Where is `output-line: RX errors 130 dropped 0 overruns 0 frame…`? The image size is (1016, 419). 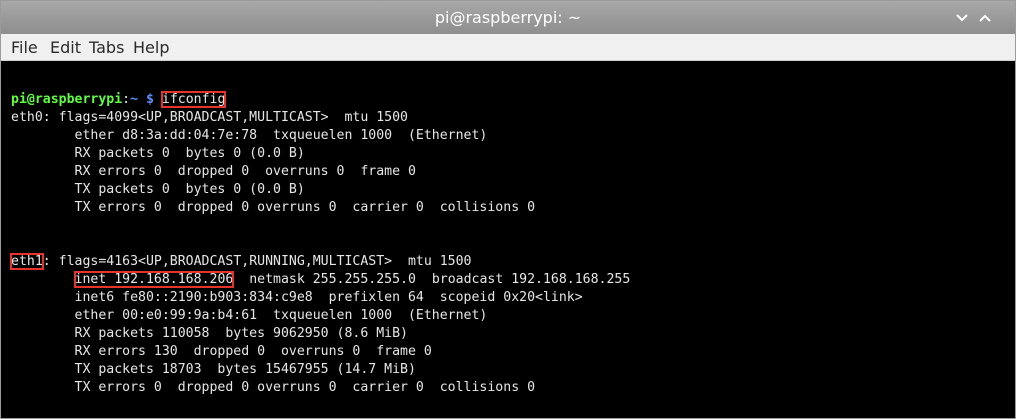 output-line: RX errors 130 dropped 0 overruns 0 frame… is located at coordinates (221, 351).